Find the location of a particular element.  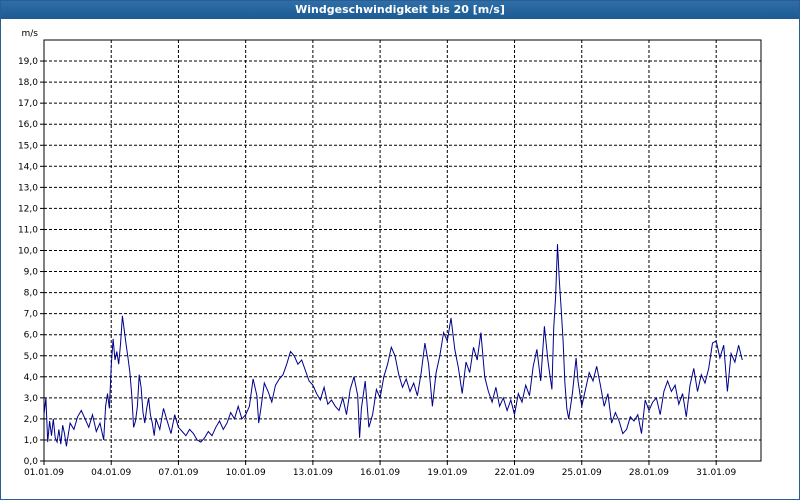

y-tick-label: 12,0 is located at coordinates (28, 209).